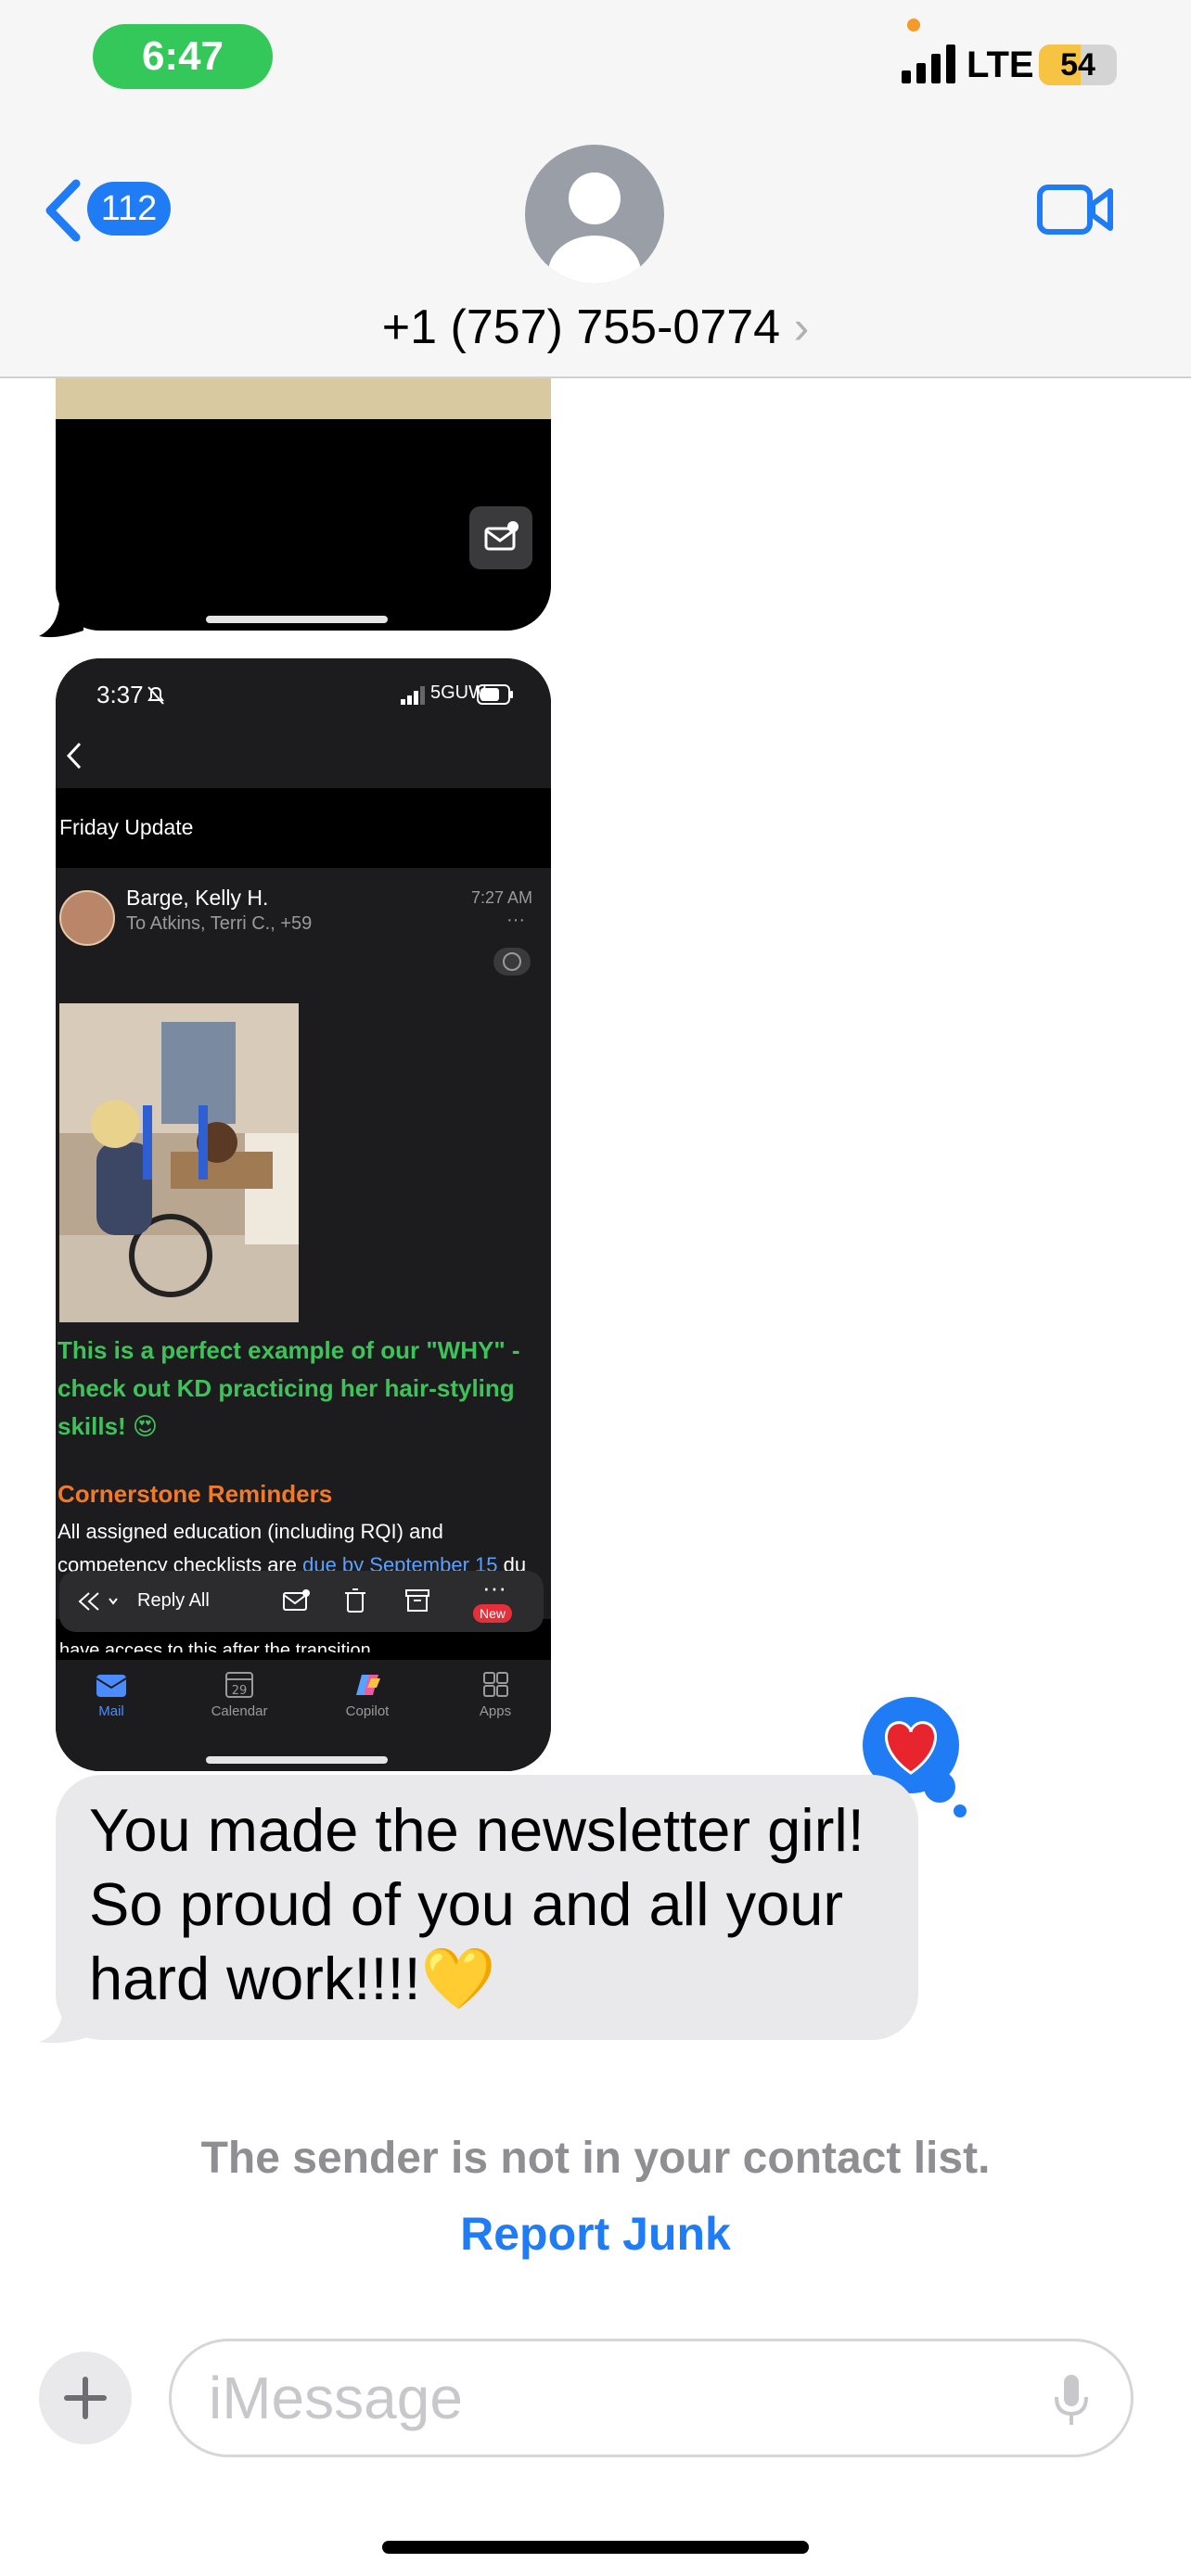 This screenshot has width=1191, height=2576. I want to click on copilot-icon, so click(368, 1685).